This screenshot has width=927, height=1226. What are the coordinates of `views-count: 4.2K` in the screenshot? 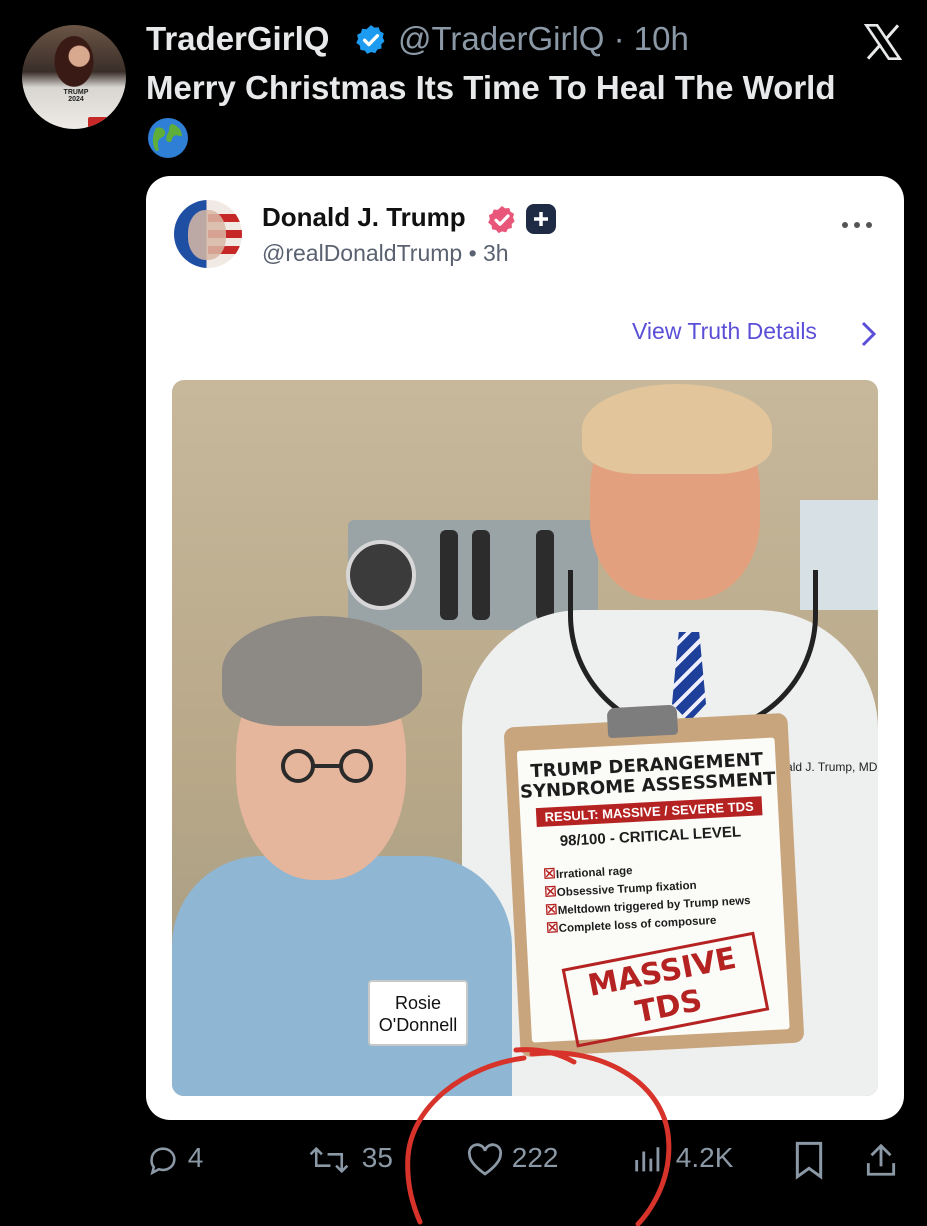 It's located at (704, 1157).